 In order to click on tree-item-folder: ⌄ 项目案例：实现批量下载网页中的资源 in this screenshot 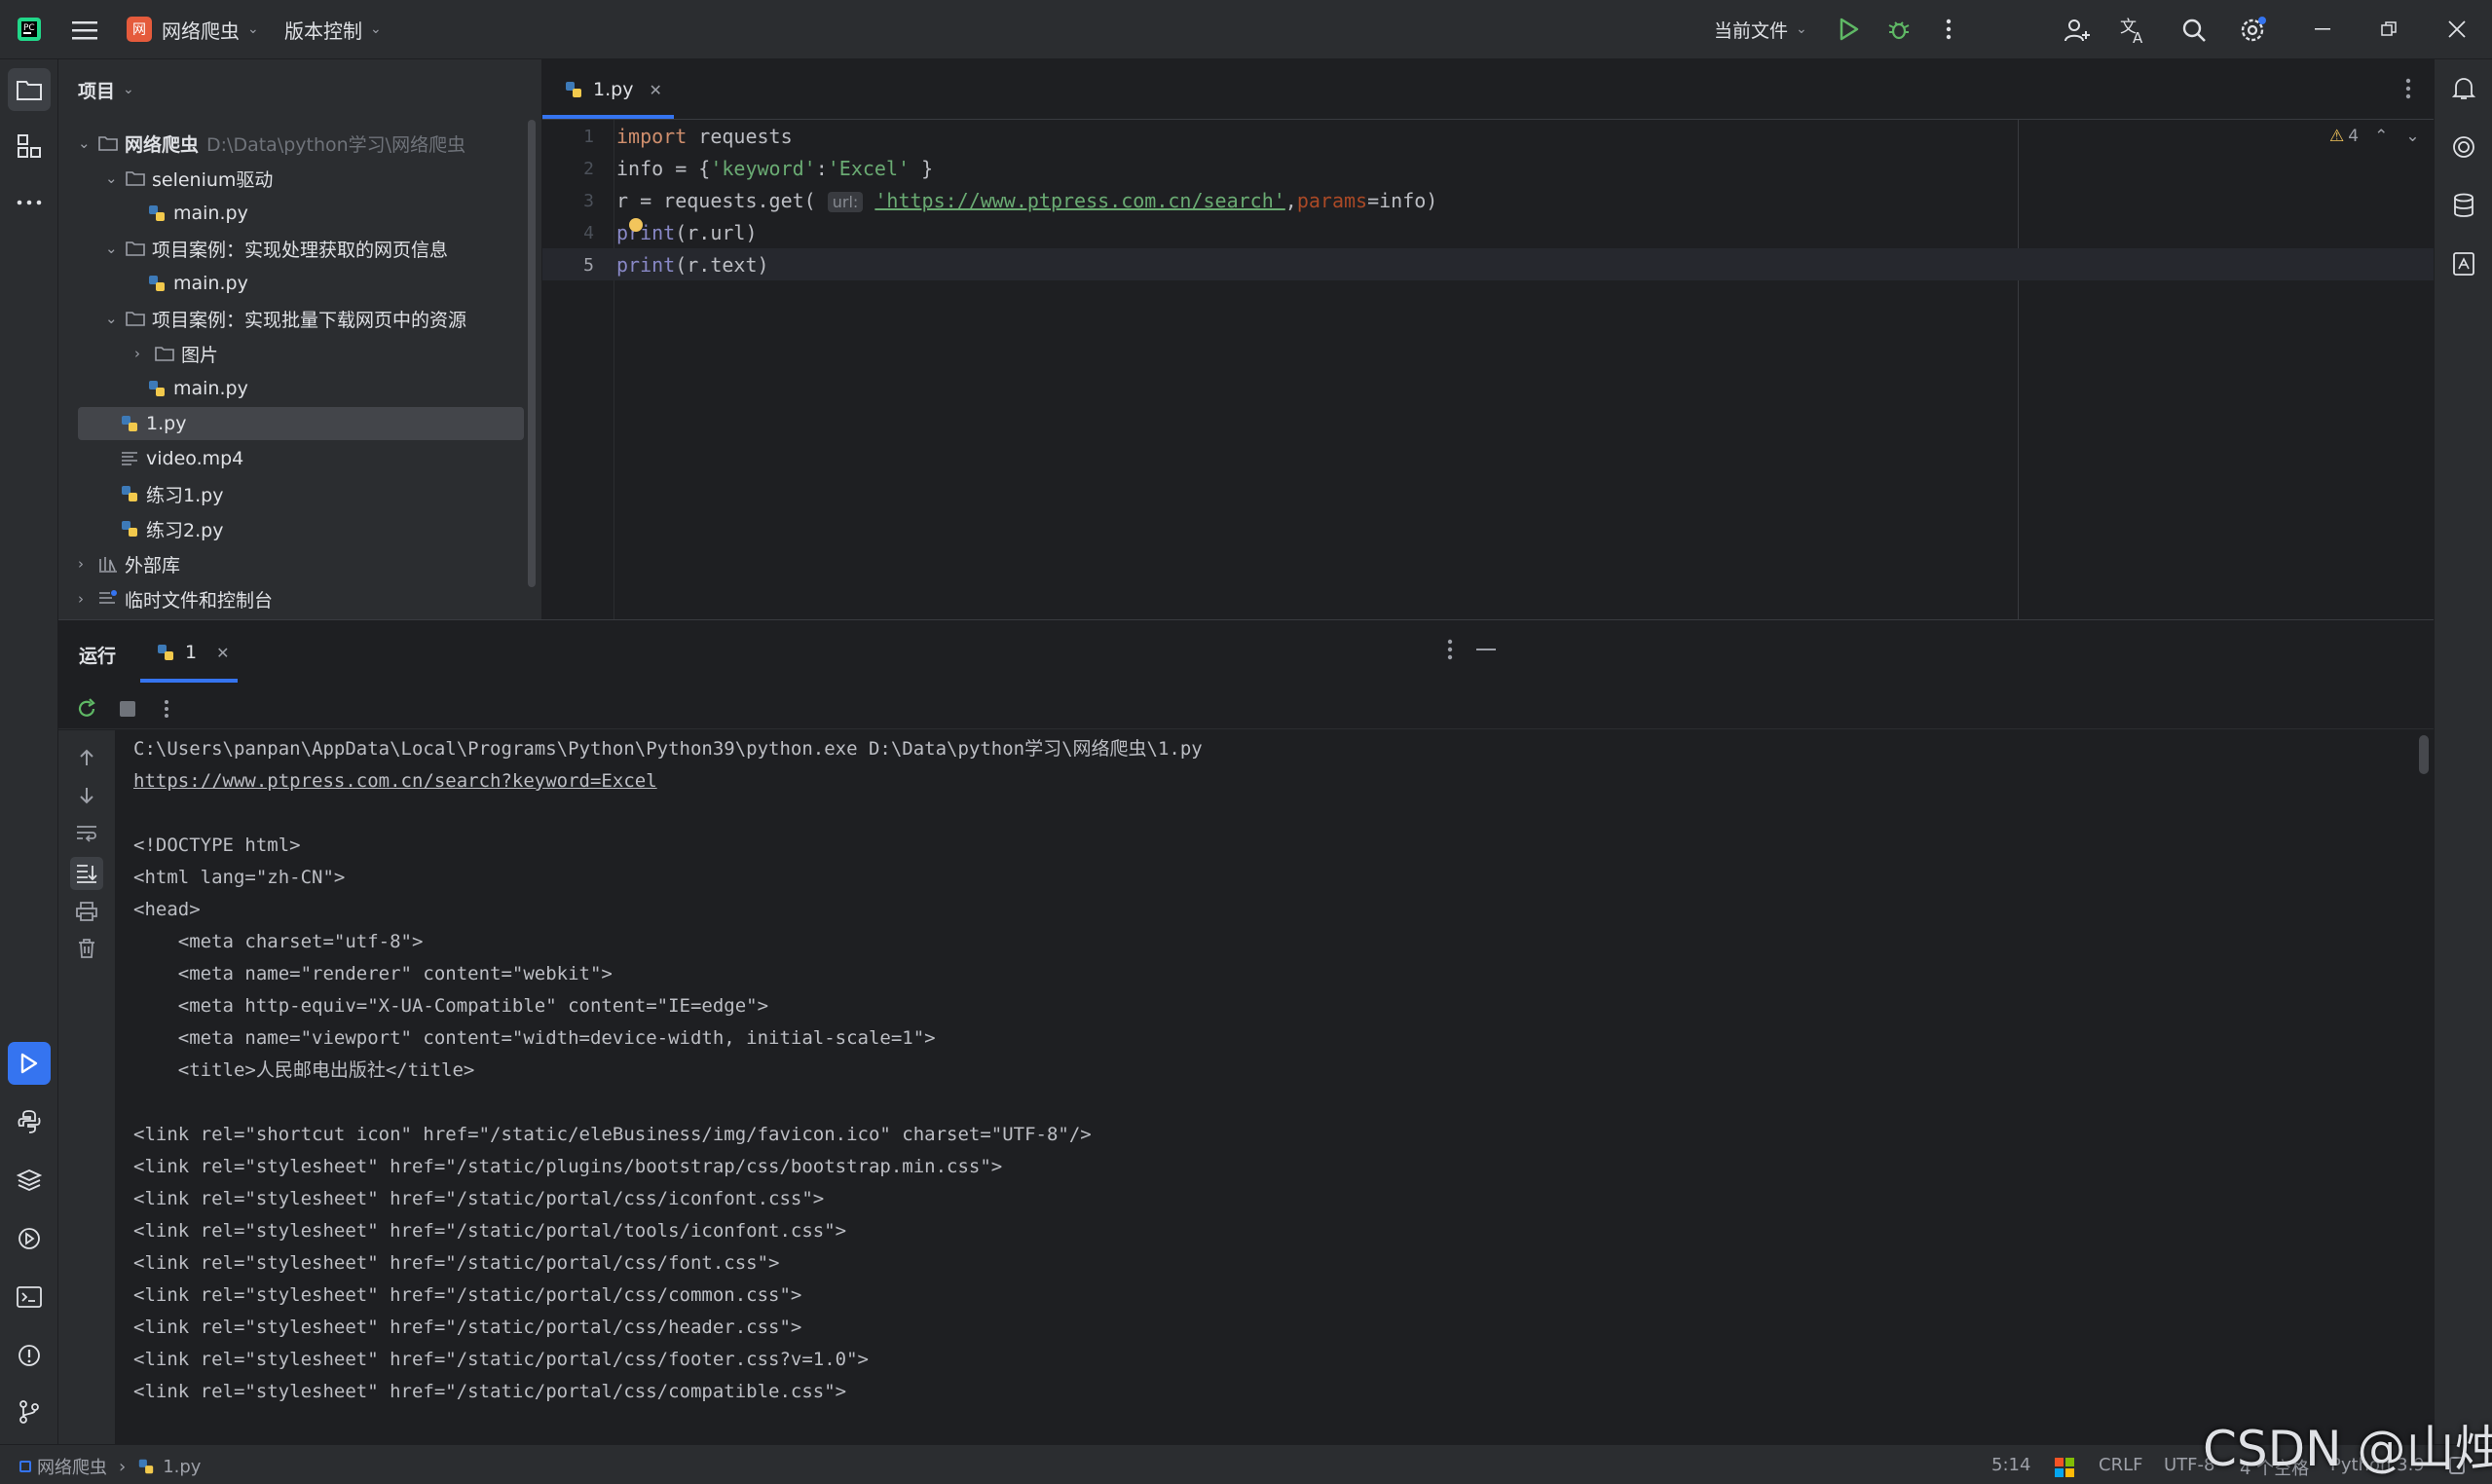, I will do `click(285, 318)`.